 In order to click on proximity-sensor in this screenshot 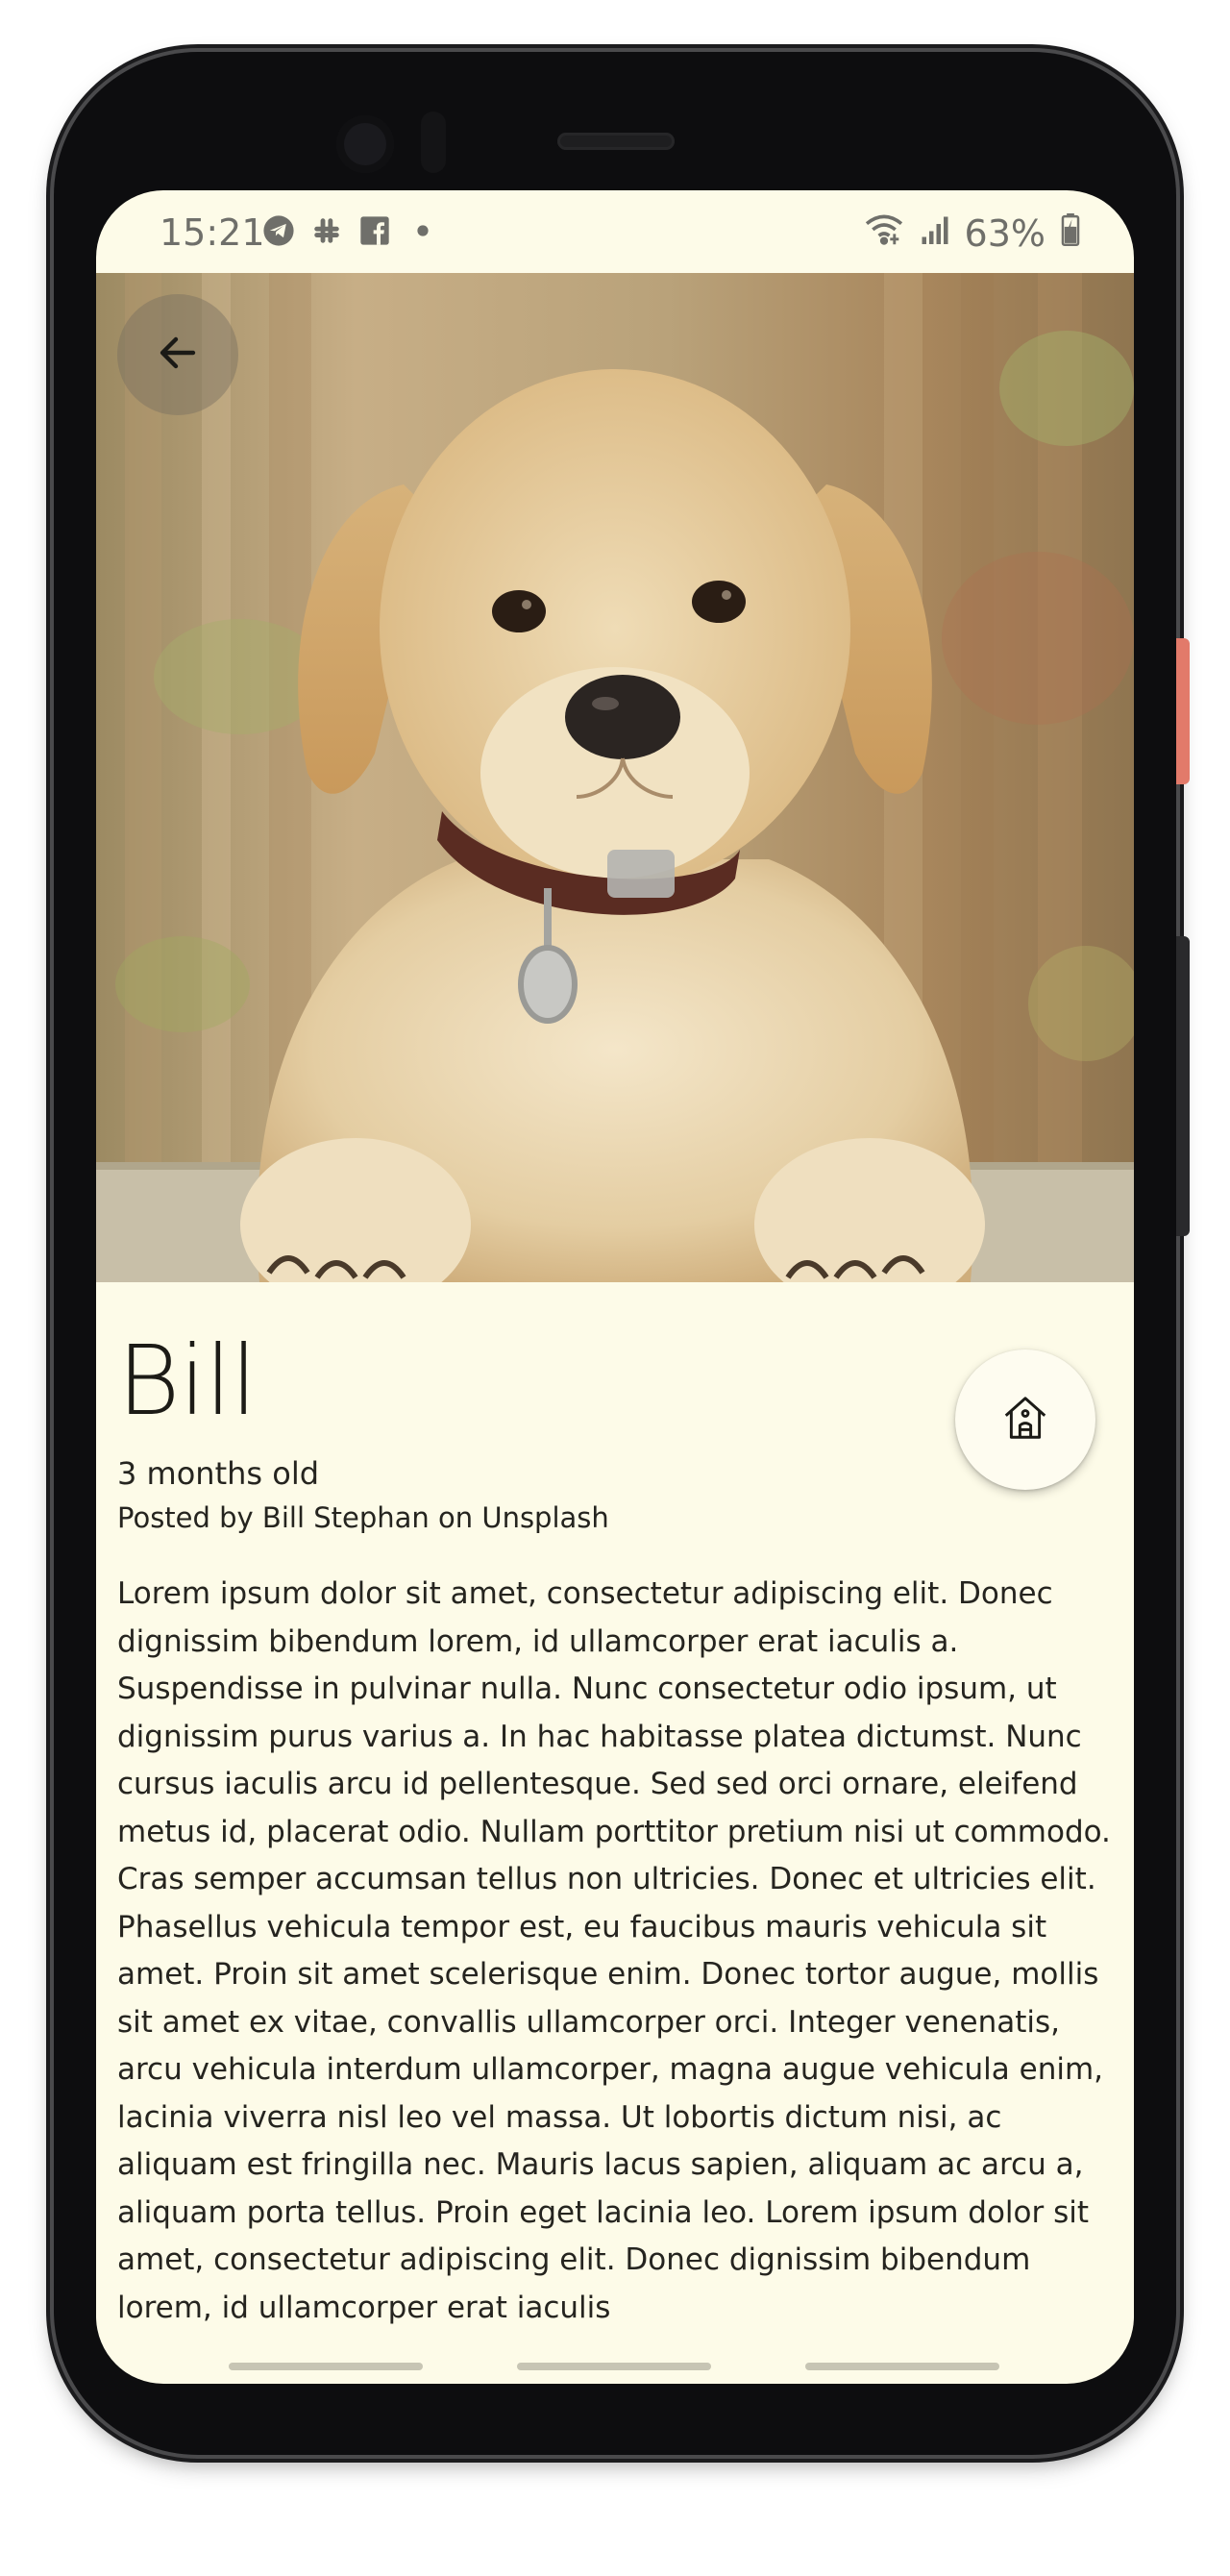, I will do `click(434, 142)`.